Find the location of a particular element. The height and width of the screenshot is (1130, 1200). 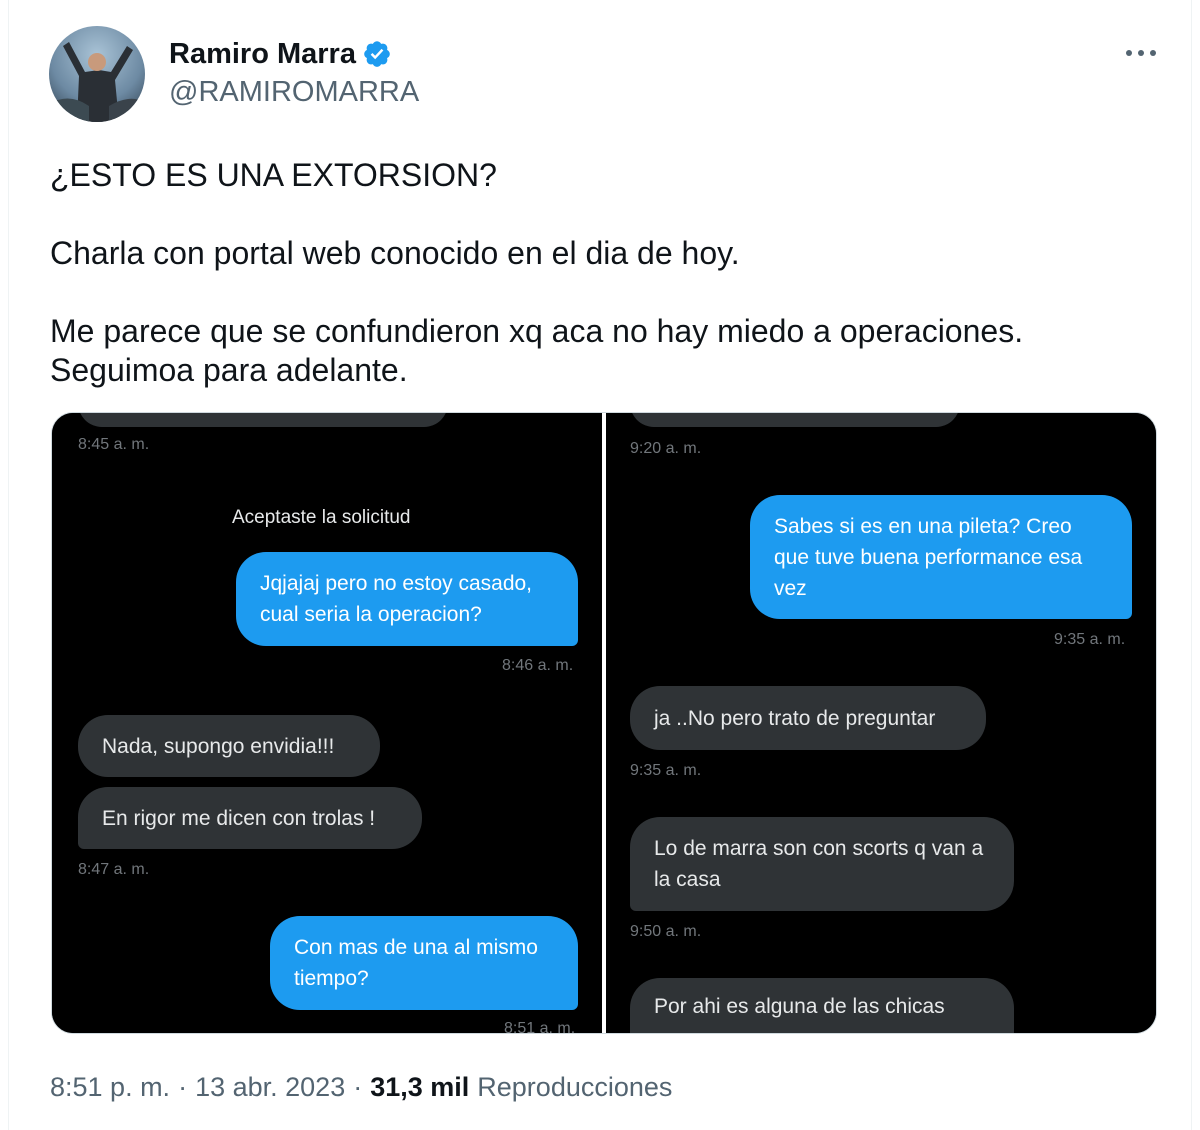

message-text: Con mas de una al mismo tiempo? is located at coordinates (416, 963).